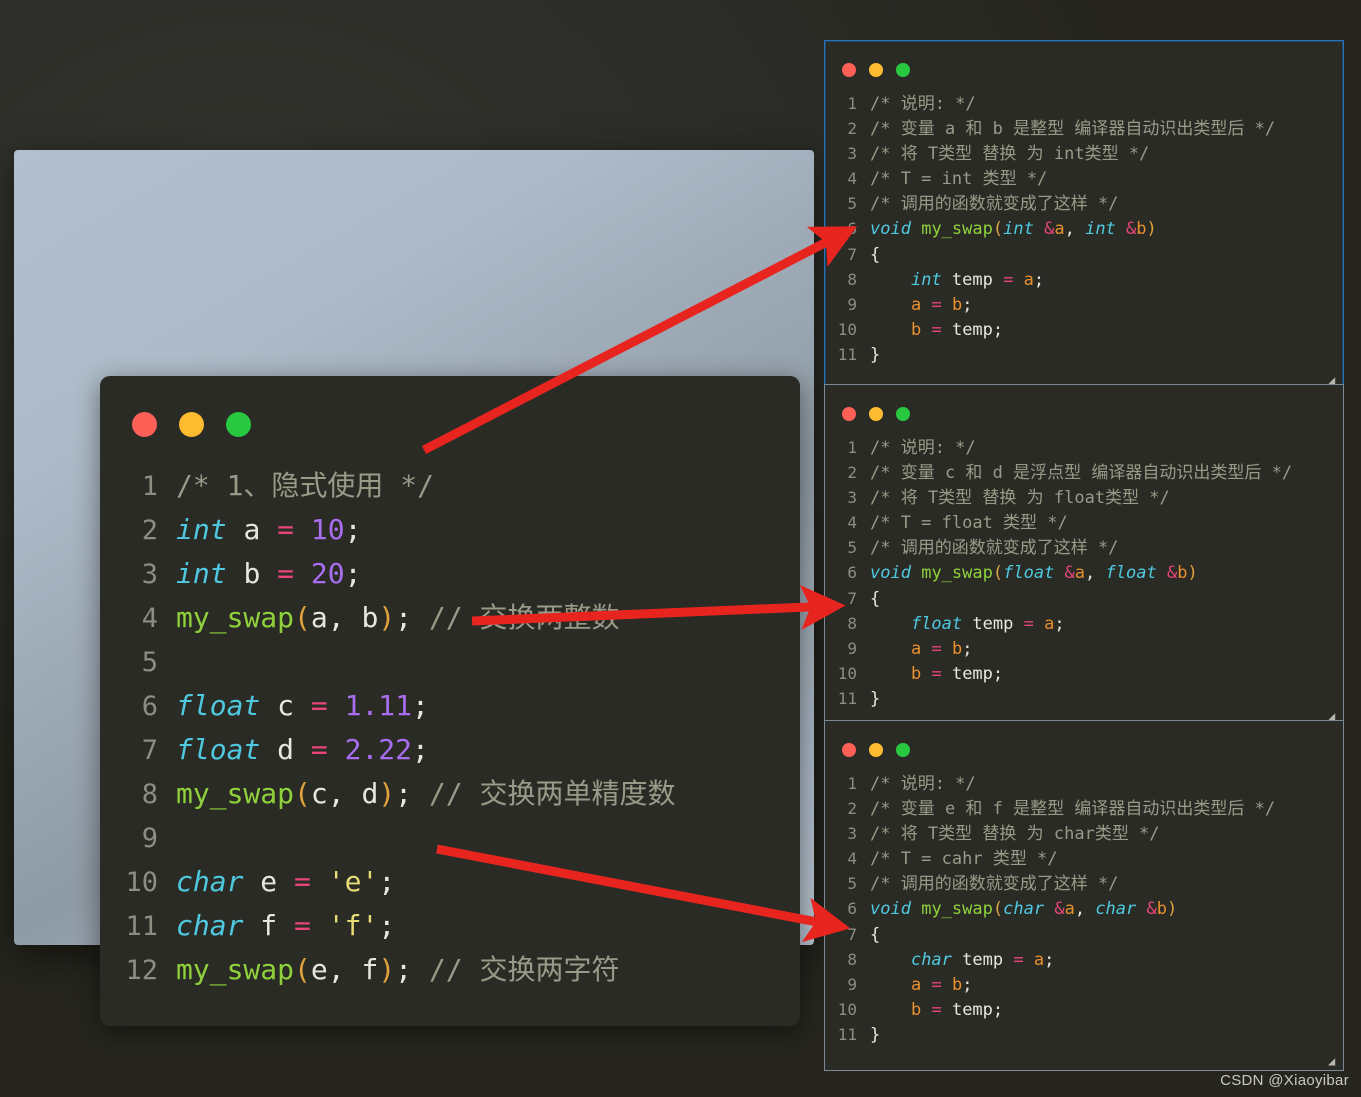 This screenshot has width=1361, height=1097. What do you see at coordinates (450, 926) in the screenshot?
I see `code-line: 11 char f = 'f';` at bounding box center [450, 926].